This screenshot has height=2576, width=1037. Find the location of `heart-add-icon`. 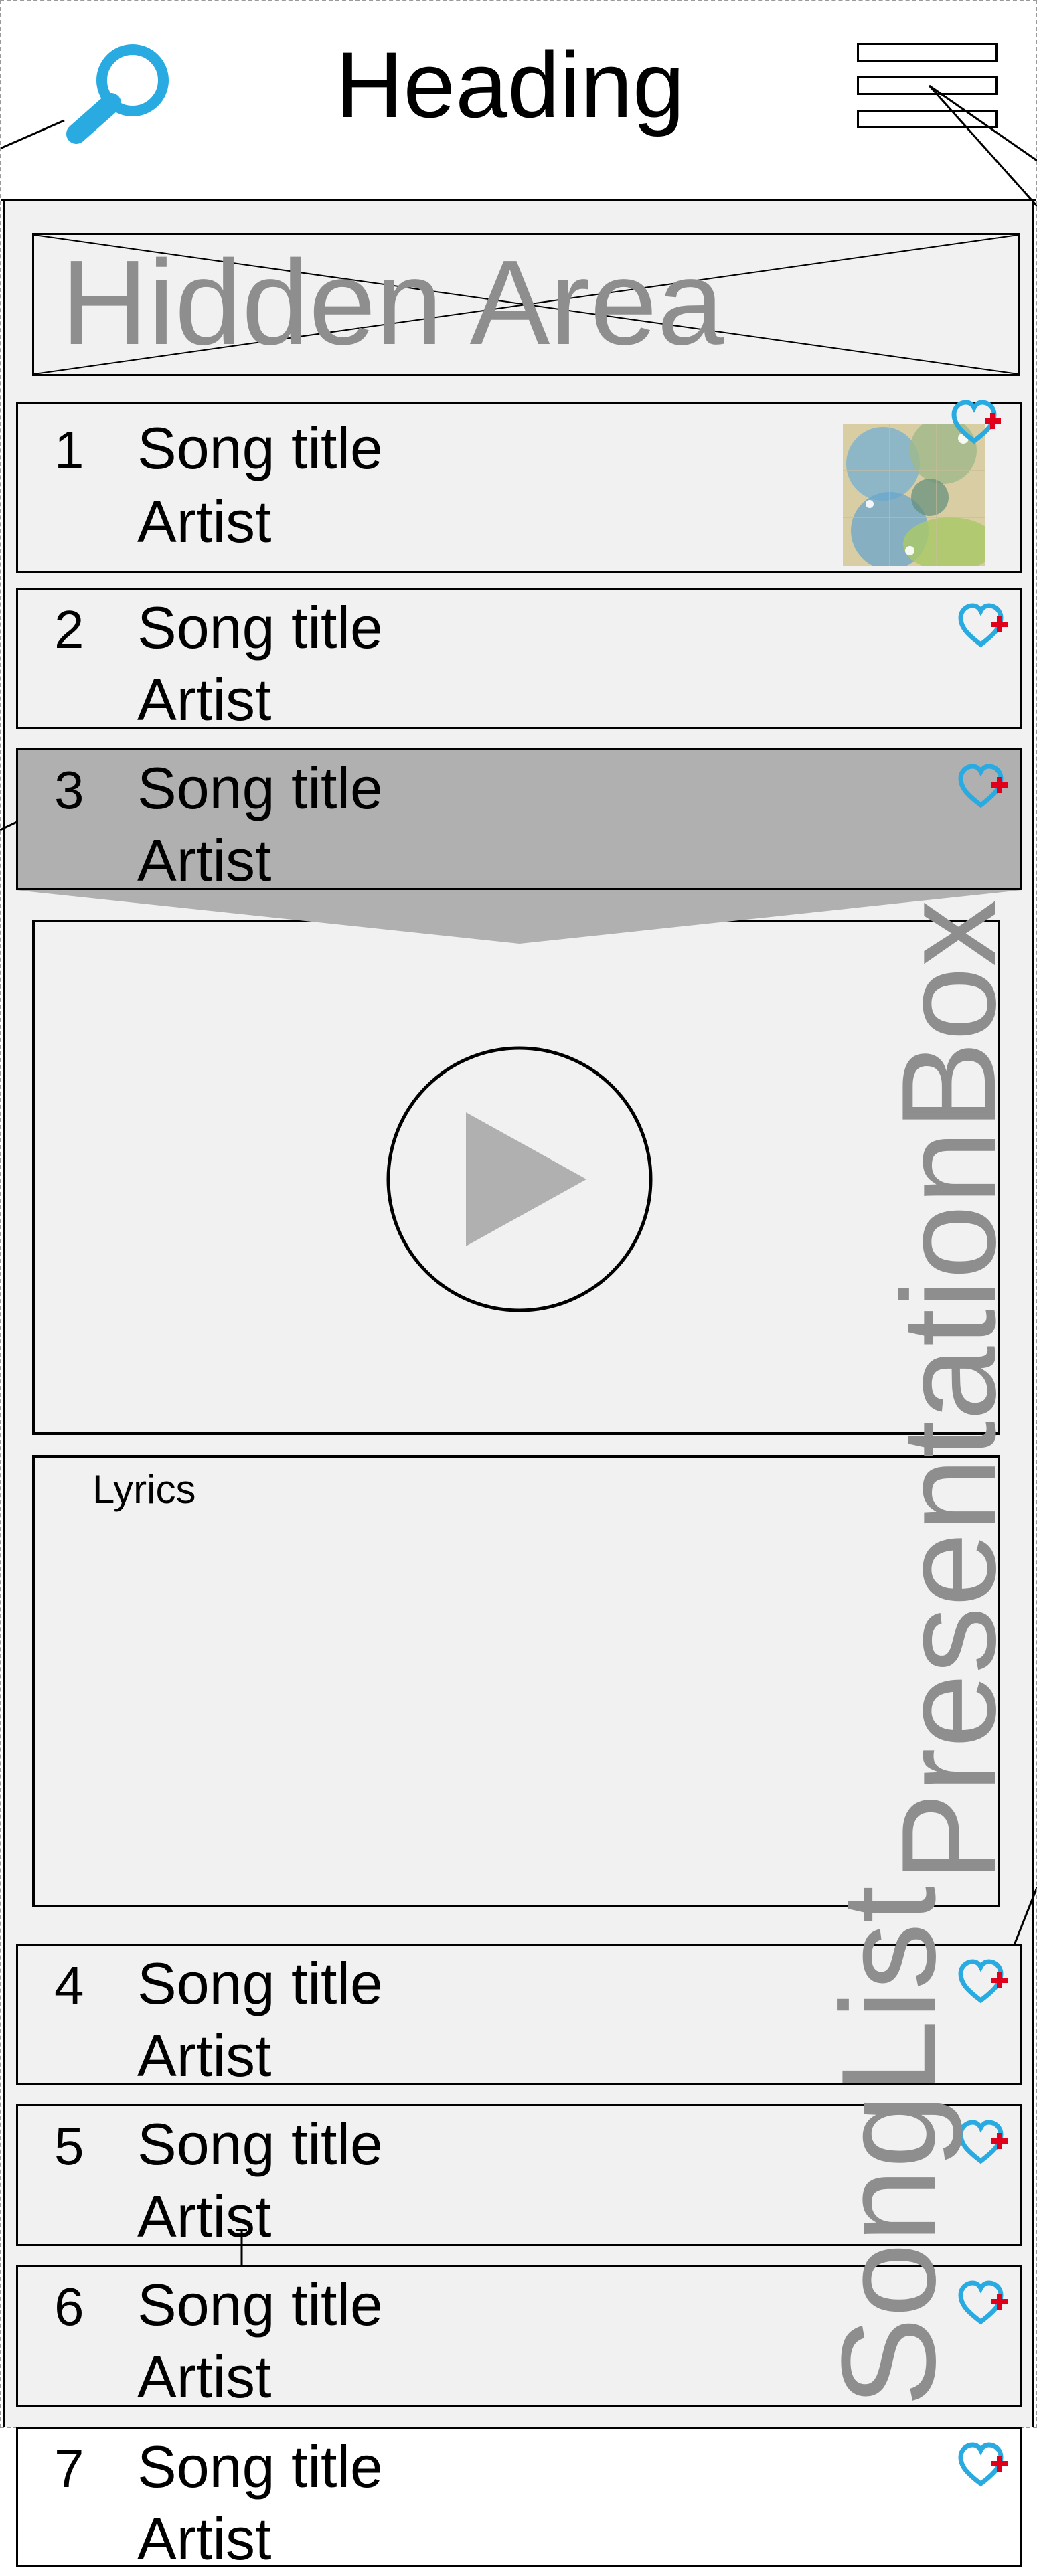

heart-add-icon is located at coordinates (985, 2465).